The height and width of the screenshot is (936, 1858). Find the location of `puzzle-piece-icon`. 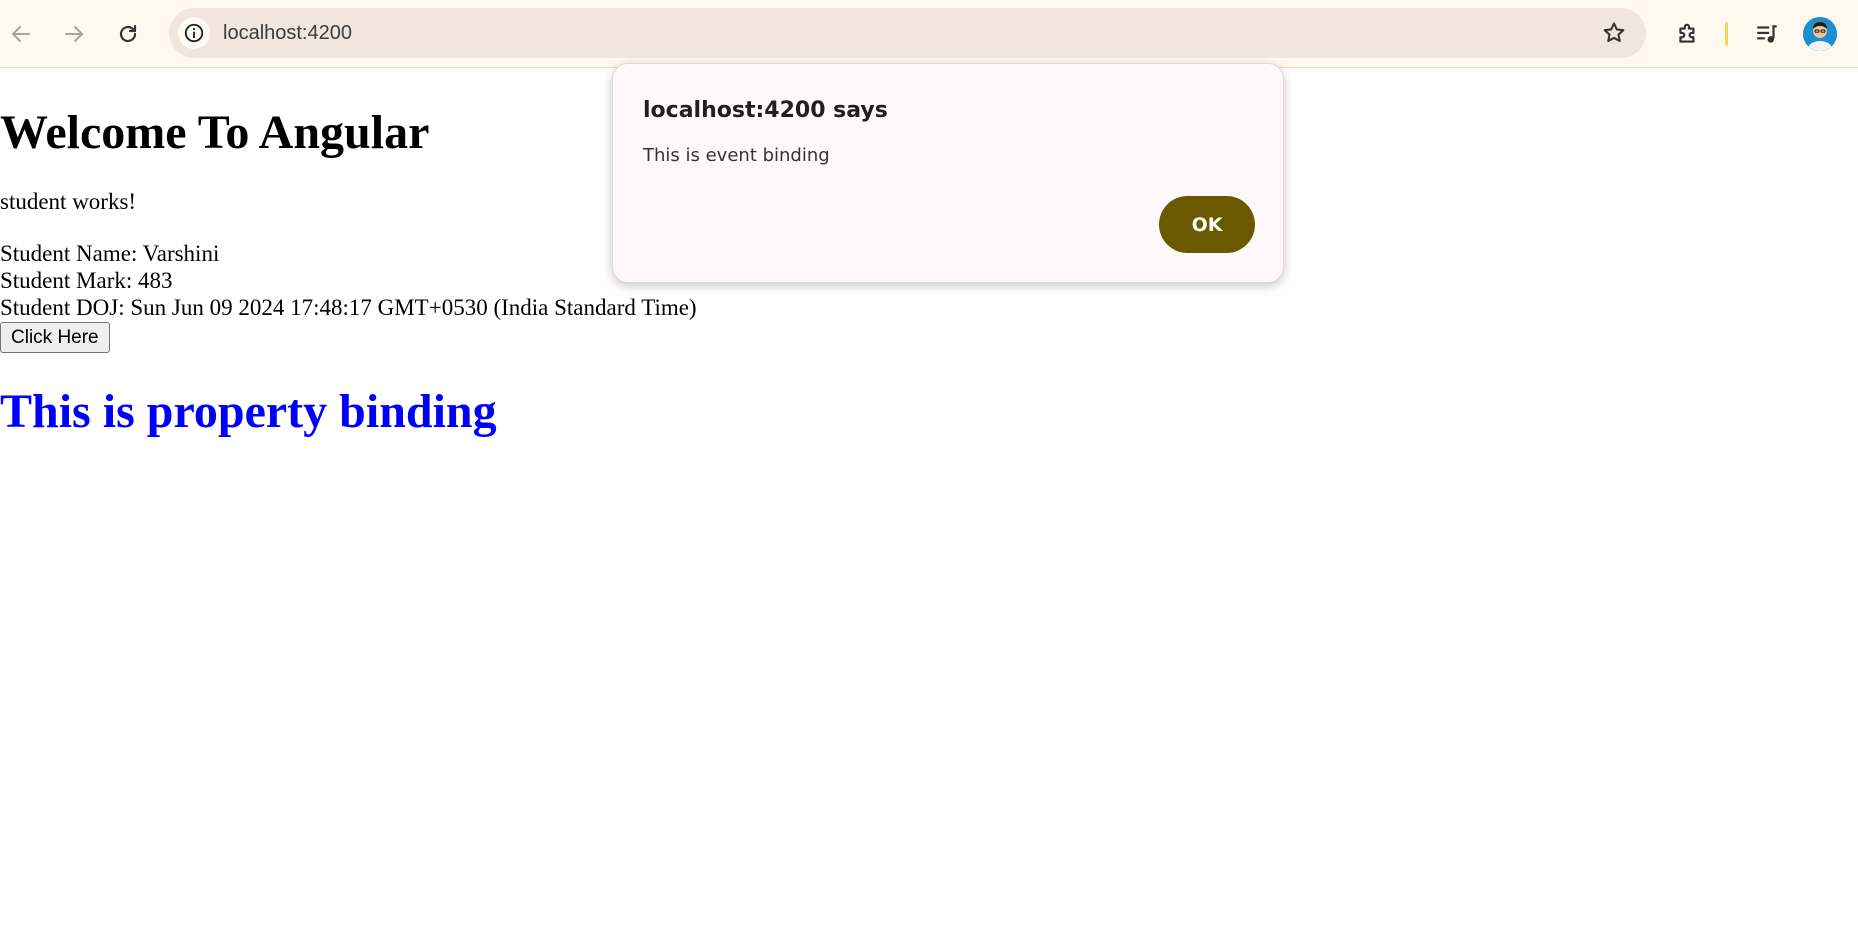

puzzle-piece-icon is located at coordinates (1687, 33).